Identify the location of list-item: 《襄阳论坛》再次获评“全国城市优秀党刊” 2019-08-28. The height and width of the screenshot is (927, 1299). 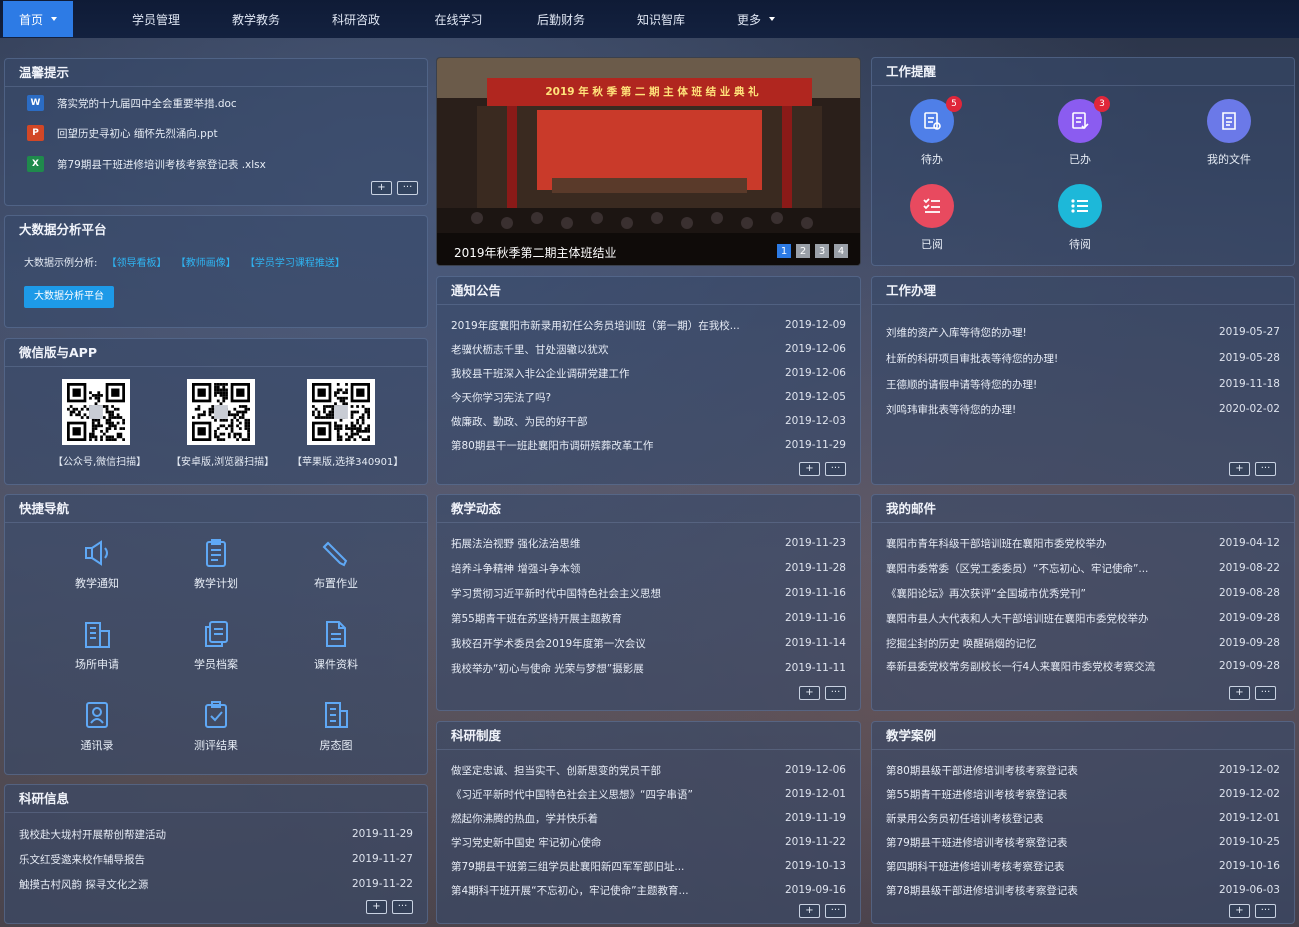
(1083, 593).